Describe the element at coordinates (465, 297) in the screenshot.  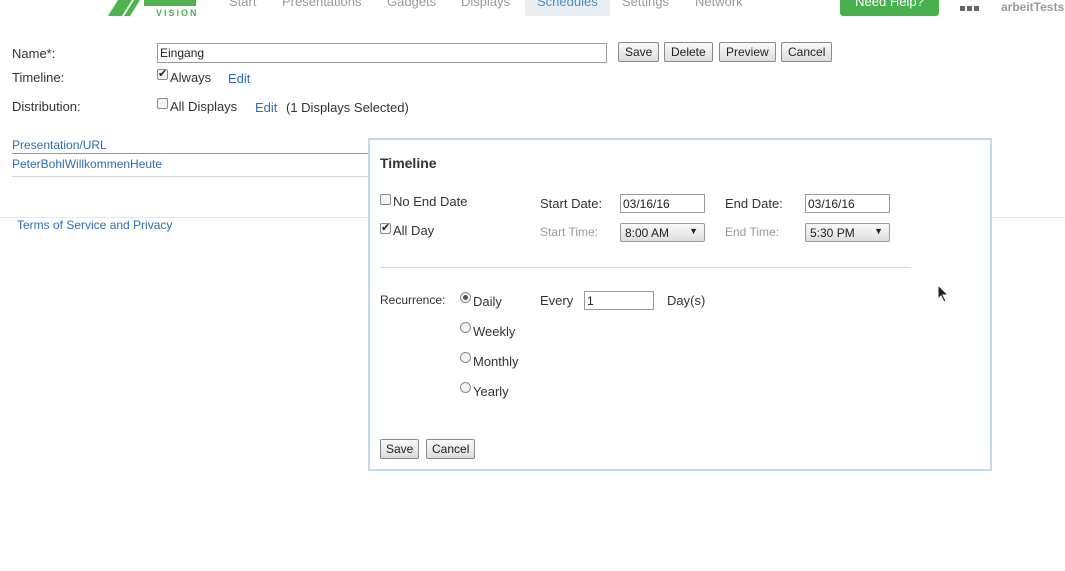
I see `recurrence-daily-radio` at that location.